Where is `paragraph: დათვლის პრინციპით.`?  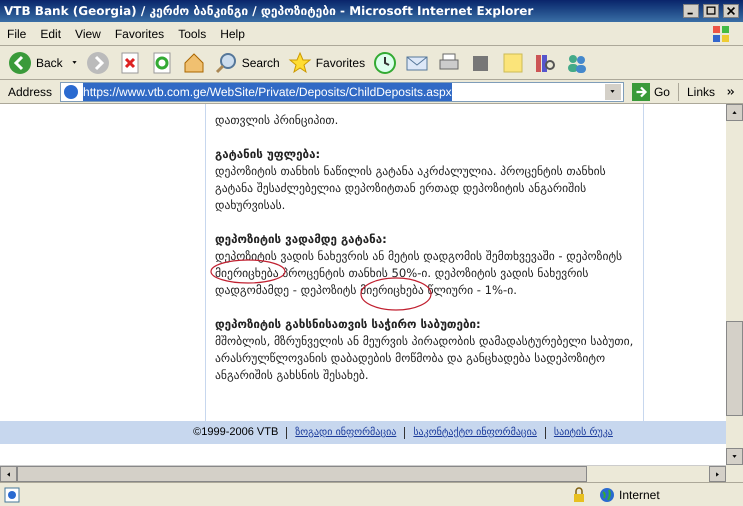 paragraph: დათვლის პრინციპით. is located at coordinates (277, 120).